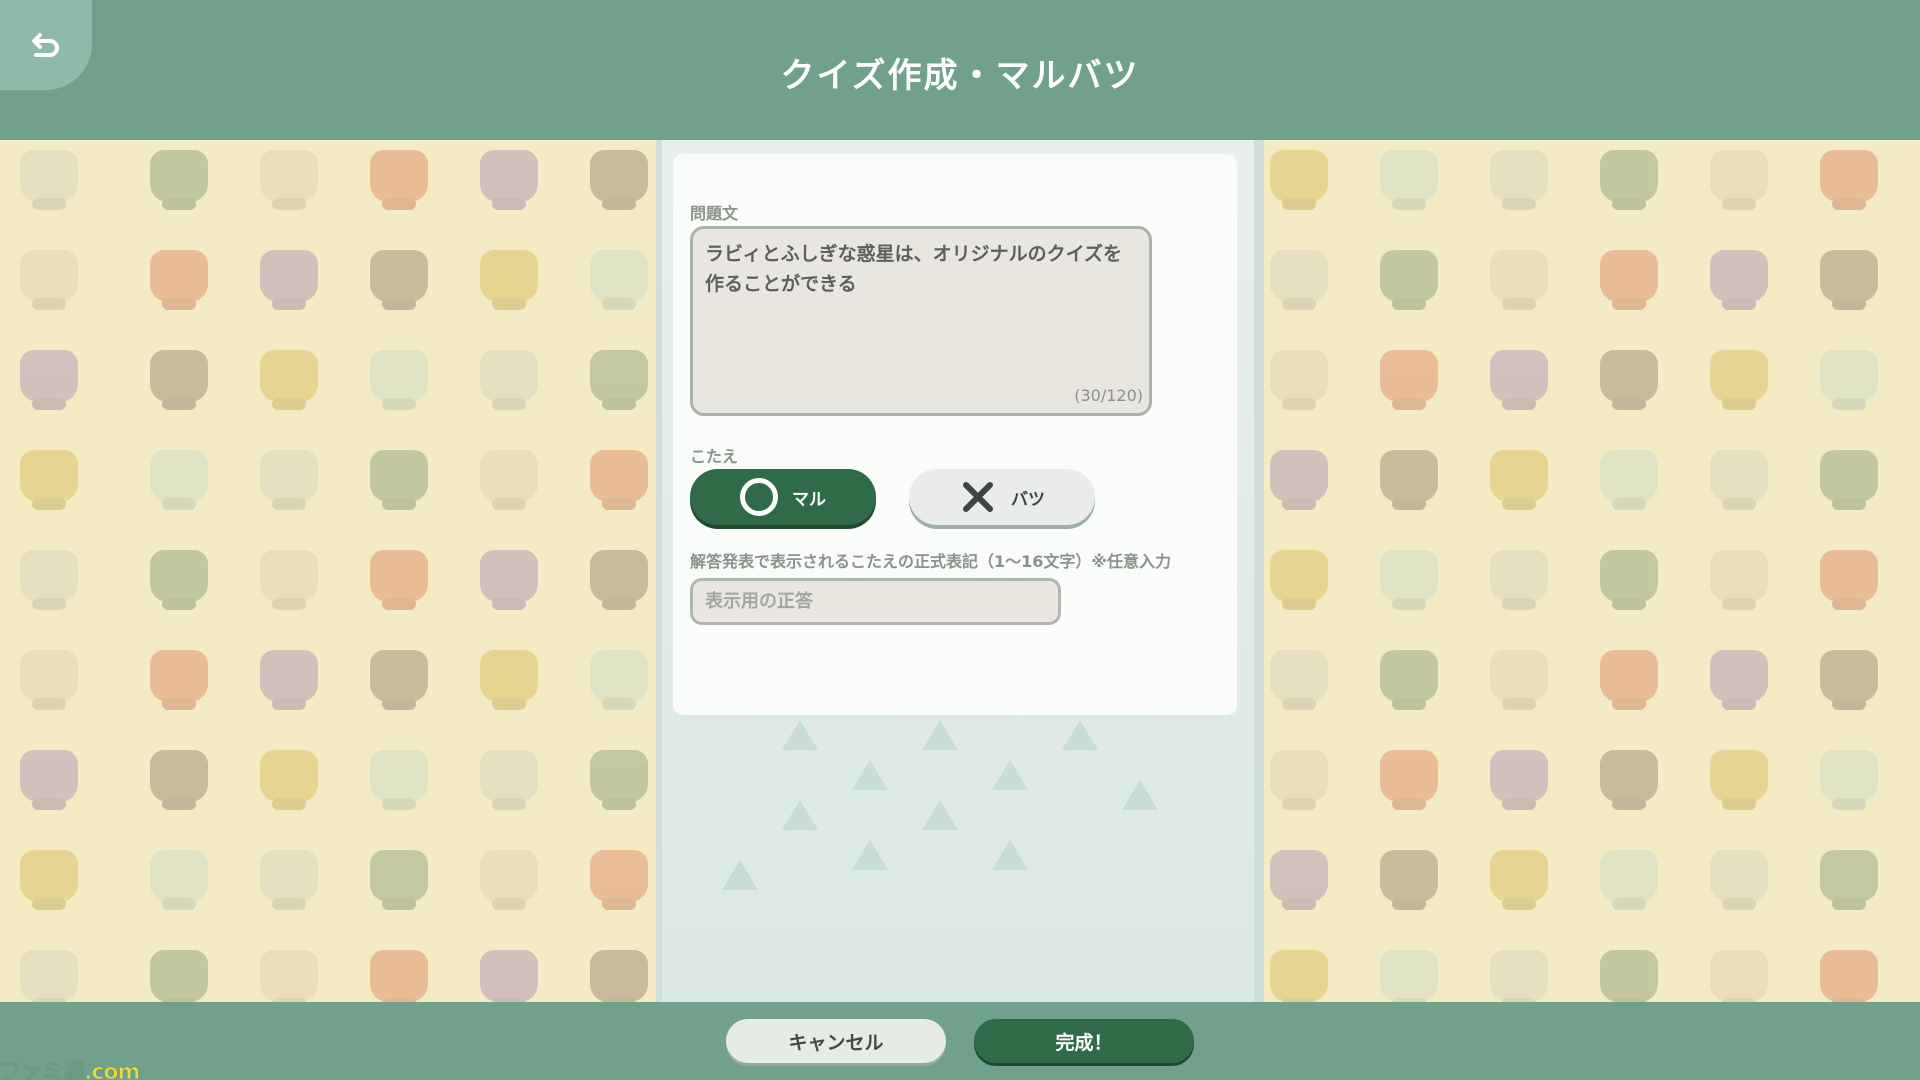  Describe the element at coordinates (759, 497) in the screenshot. I see `circle-icon` at that location.